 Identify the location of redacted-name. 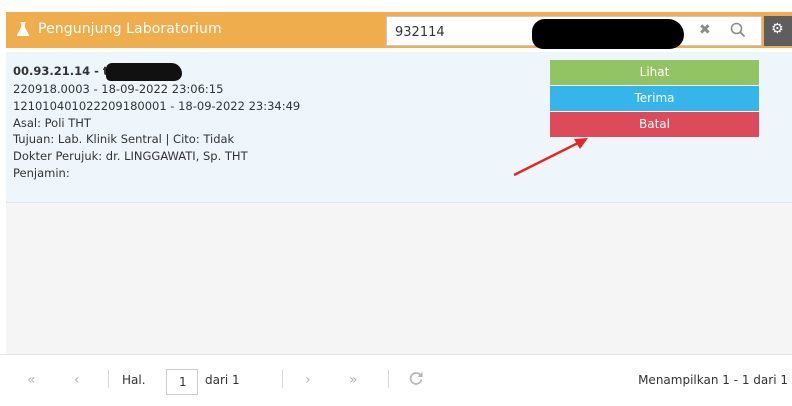
(144, 72).